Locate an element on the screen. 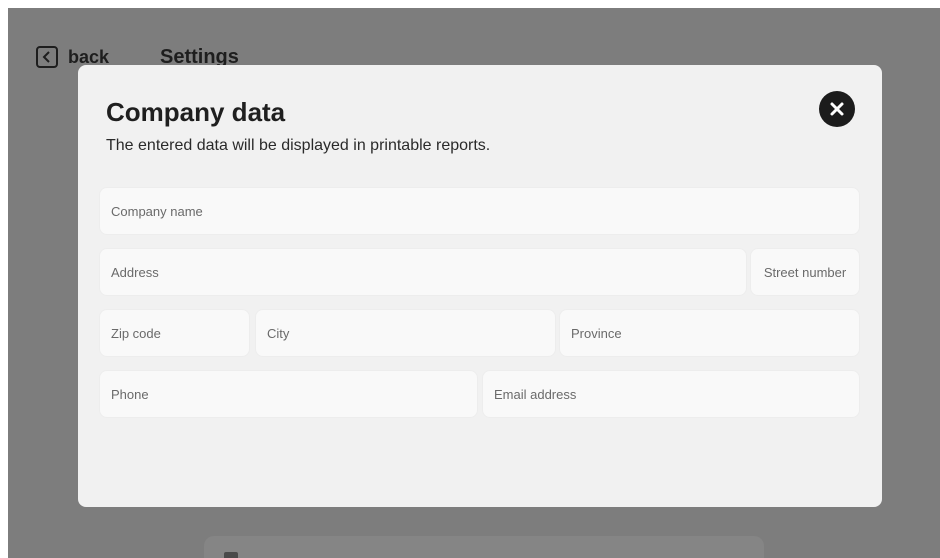 This screenshot has height=558, width=940. top-bar: back Settings is located at coordinates (474, 40).